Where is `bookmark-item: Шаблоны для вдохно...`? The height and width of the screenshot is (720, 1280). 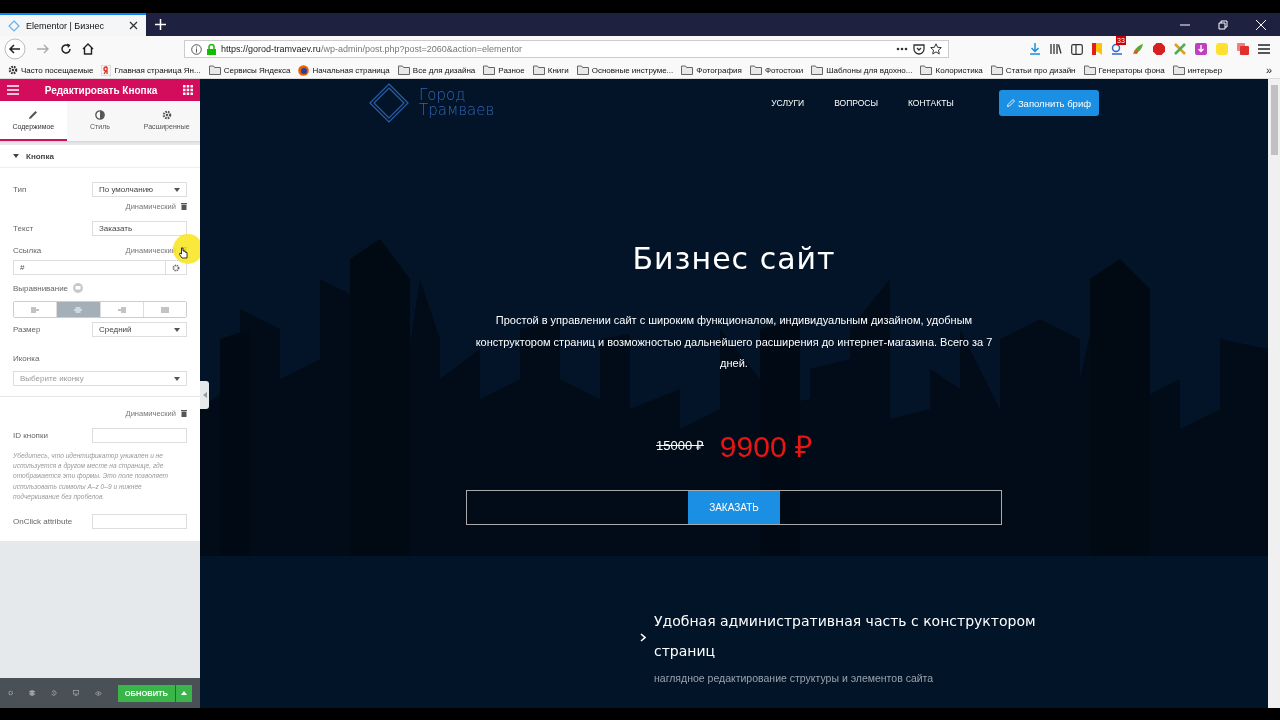
bookmark-item: Шаблоны для вдохно... is located at coordinates (862, 70).